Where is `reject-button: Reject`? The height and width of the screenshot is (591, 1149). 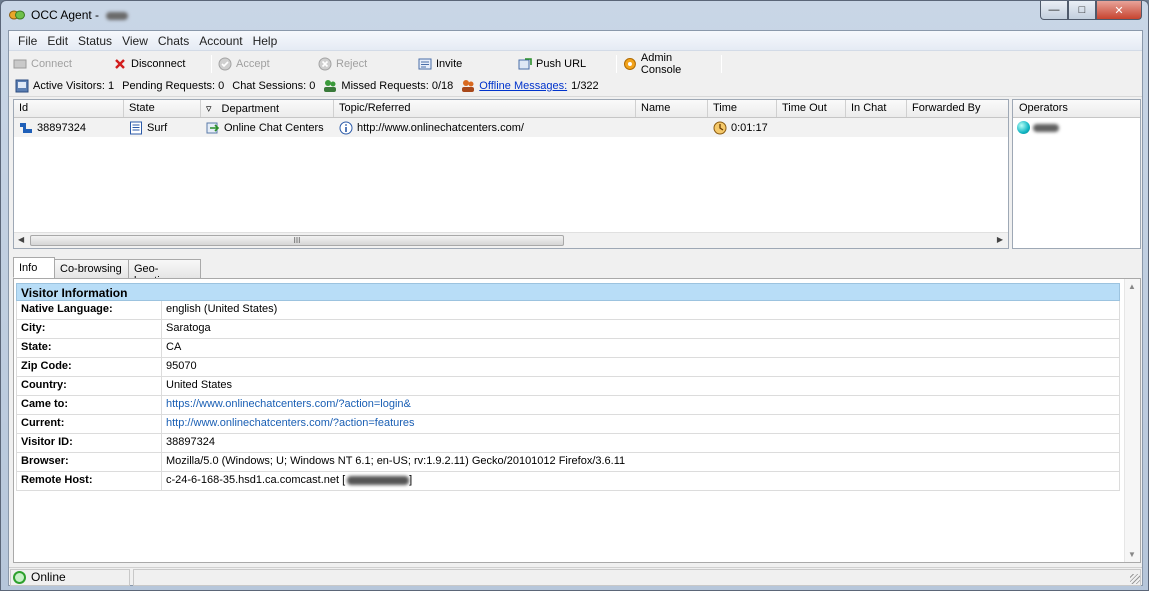
reject-button: Reject is located at coordinates (364, 64).